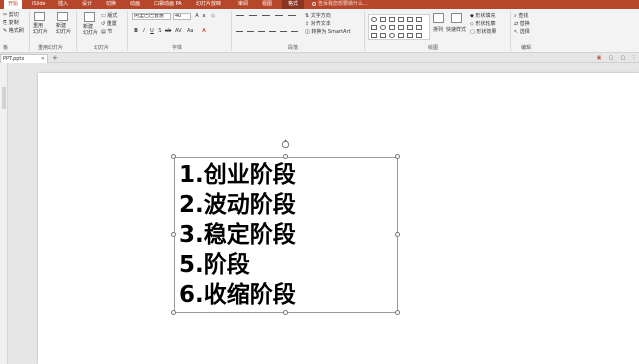  What do you see at coordinates (197, 16) in the screenshot?
I see `grow-font-button: A` at bounding box center [197, 16].